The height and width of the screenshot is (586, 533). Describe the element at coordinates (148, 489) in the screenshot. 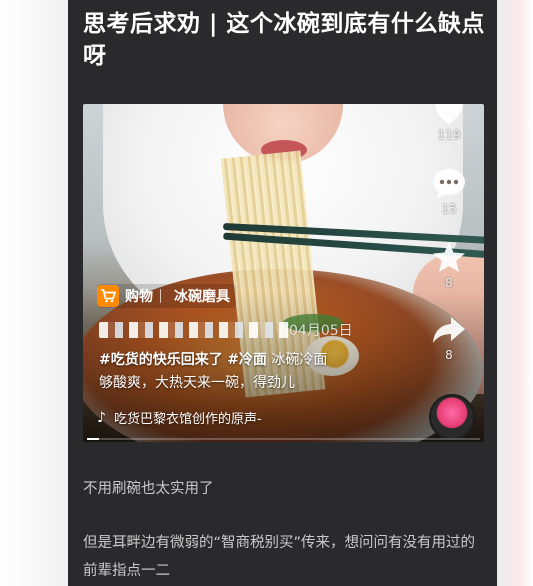

I see `article-paragraph: 不用刷碗也太实用了` at that location.